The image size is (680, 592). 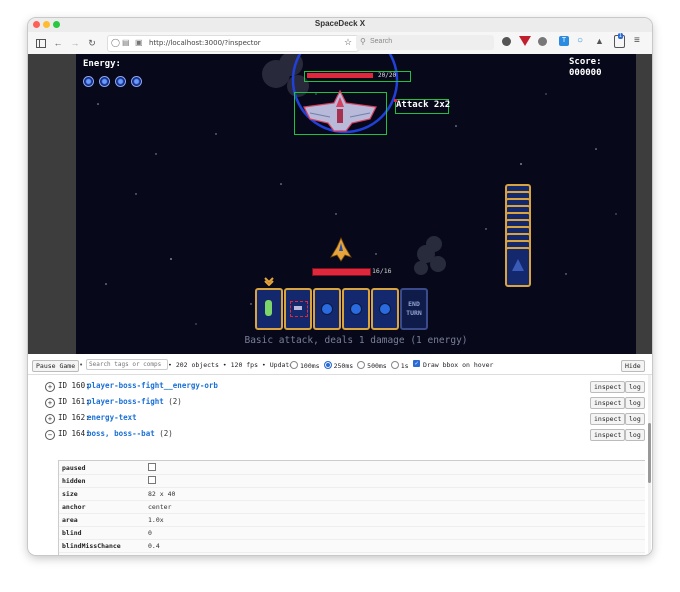 I want to click on end-turn-button: END TURN, so click(x=414, y=309).